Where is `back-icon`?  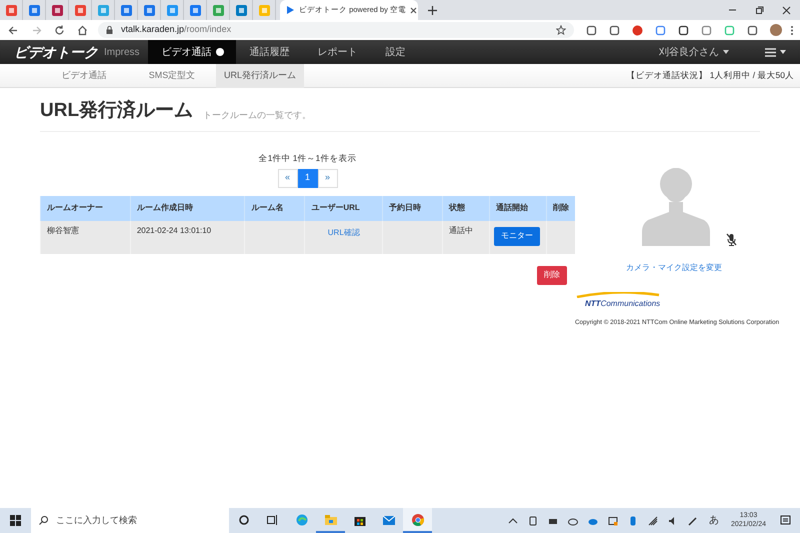
back-icon is located at coordinates (13, 30).